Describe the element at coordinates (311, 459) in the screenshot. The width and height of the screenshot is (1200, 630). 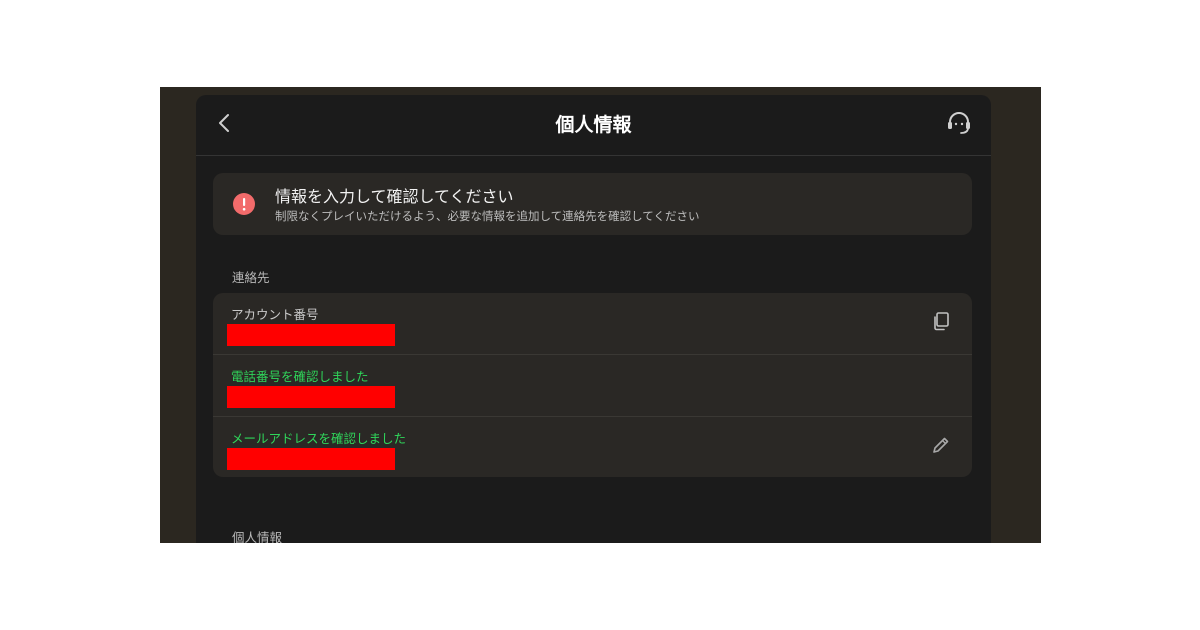
I see `redacted-email-address` at that location.